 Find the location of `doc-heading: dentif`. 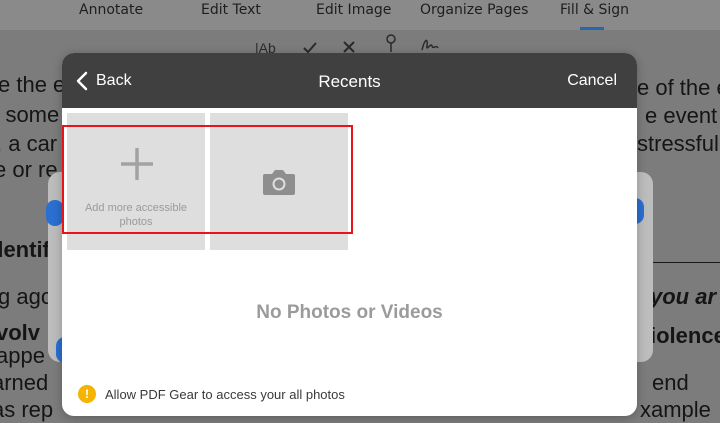

doc-heading: dentif is located at coordinates (25, 249).